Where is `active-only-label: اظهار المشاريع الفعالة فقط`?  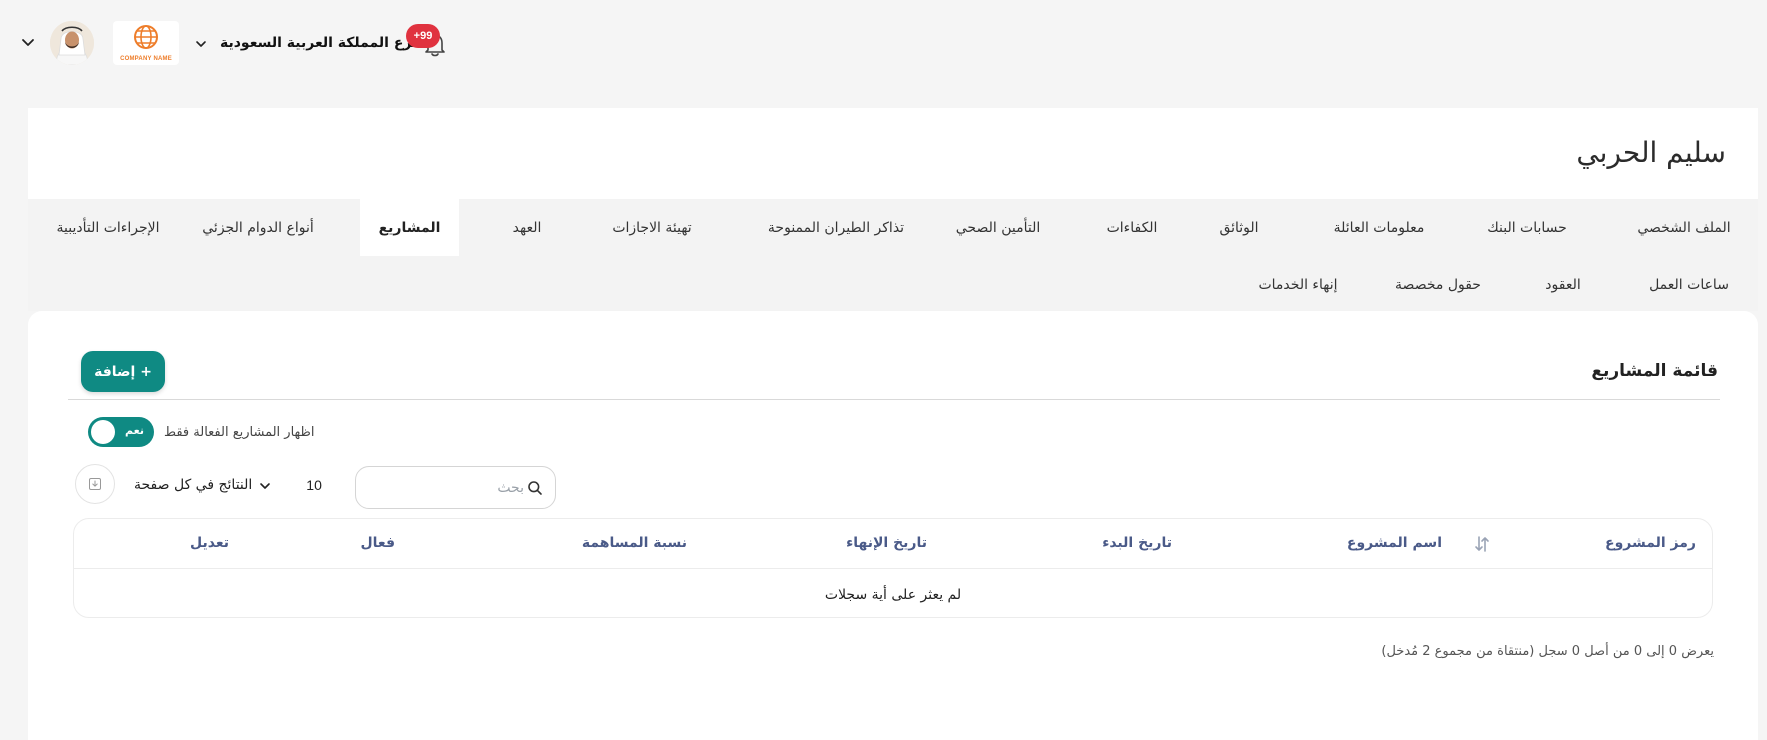
active-only-label: اظهار المشاريع الفعالة فقط is located at coordinates (239, 432).